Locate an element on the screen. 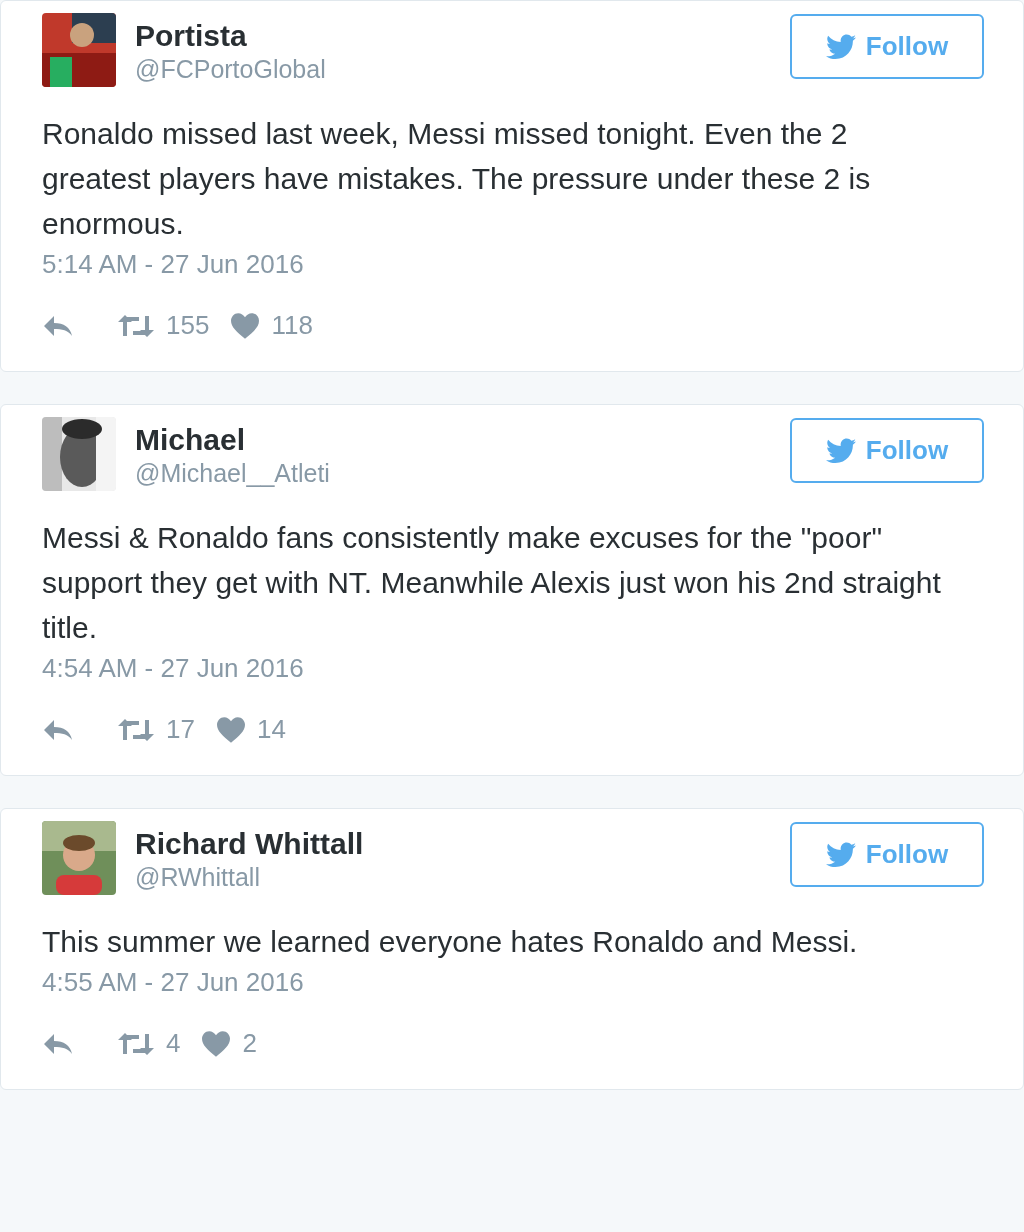  timestamp: 4:54 AM - 27 Jun 2016 is located at coordinates (173, 668).